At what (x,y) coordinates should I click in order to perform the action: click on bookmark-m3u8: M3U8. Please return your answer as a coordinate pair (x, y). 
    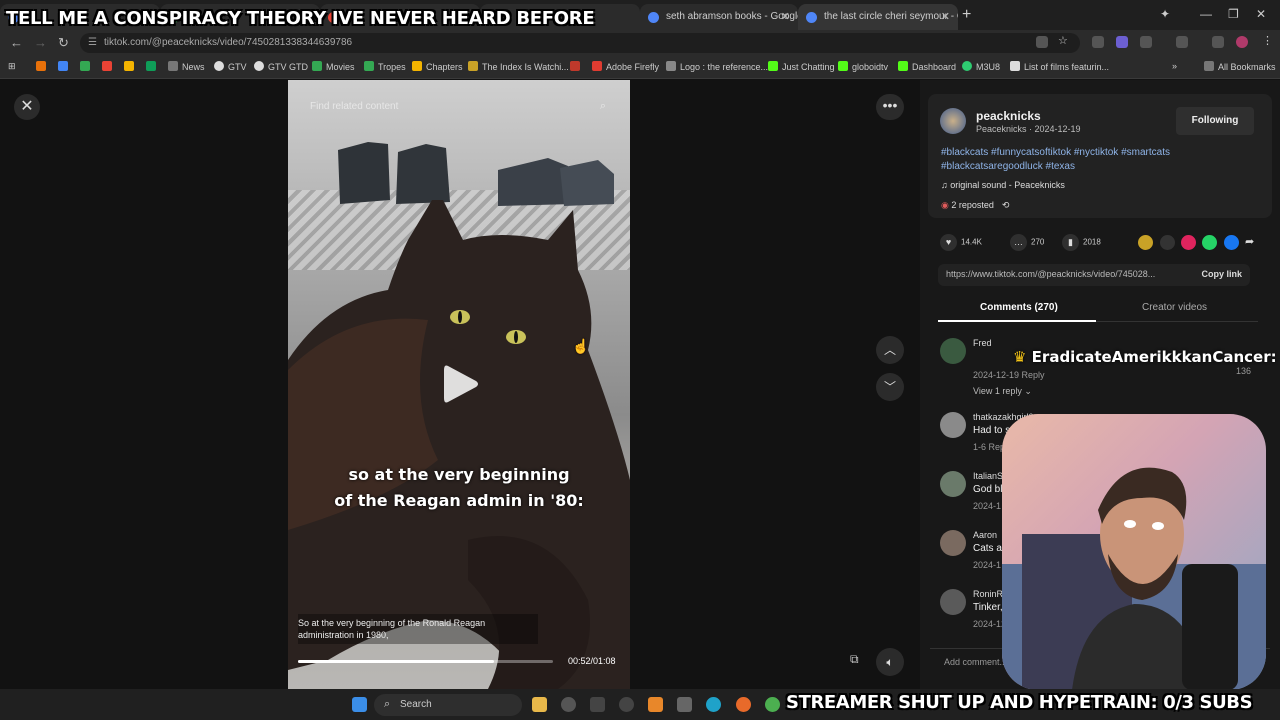
    Looking at the image, I should click on (981, 66).